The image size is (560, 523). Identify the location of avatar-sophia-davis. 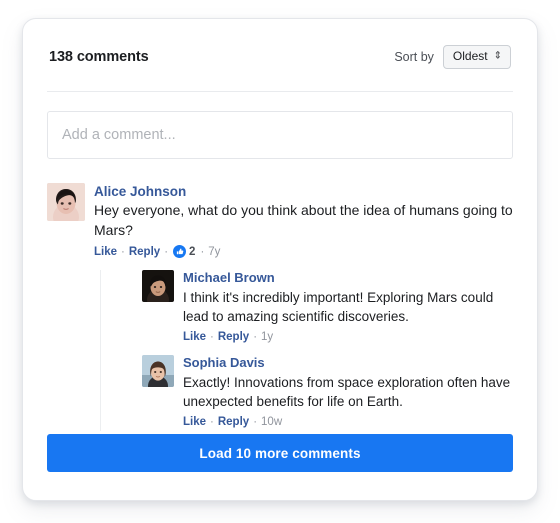
(158, 371).